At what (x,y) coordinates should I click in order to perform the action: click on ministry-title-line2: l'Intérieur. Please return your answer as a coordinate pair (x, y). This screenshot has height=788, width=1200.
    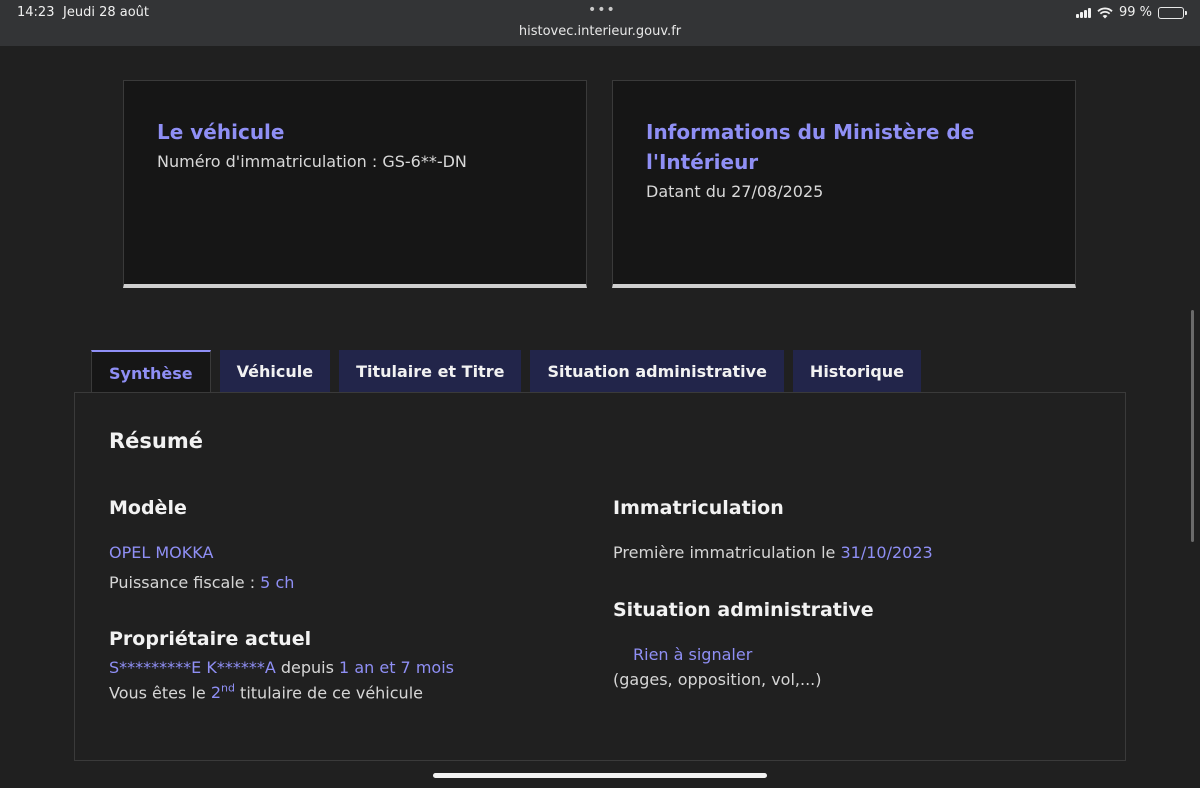
    Looking at the image, I should click on (702, 162).